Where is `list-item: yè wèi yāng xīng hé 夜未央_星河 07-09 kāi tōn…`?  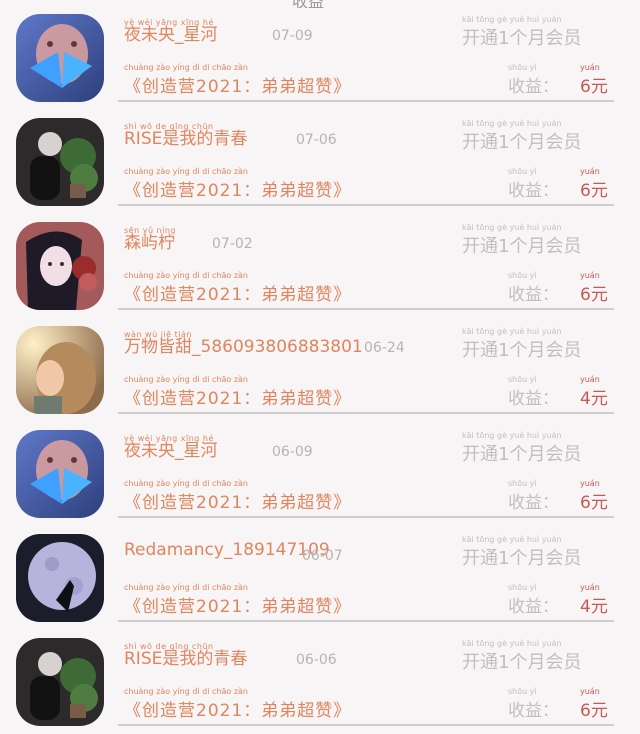
list-item: yè wèi yāng xīng hé 夜未央_星河 07-09 kāi tōn… is located at coordinates (320, 58).